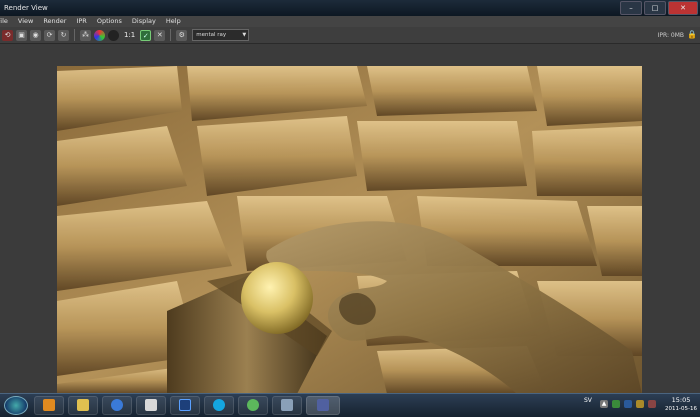  What do you see at coordinates (109, 21) in the screenshot?
I see `menu-options: Options` at bounding box center [109, 21].